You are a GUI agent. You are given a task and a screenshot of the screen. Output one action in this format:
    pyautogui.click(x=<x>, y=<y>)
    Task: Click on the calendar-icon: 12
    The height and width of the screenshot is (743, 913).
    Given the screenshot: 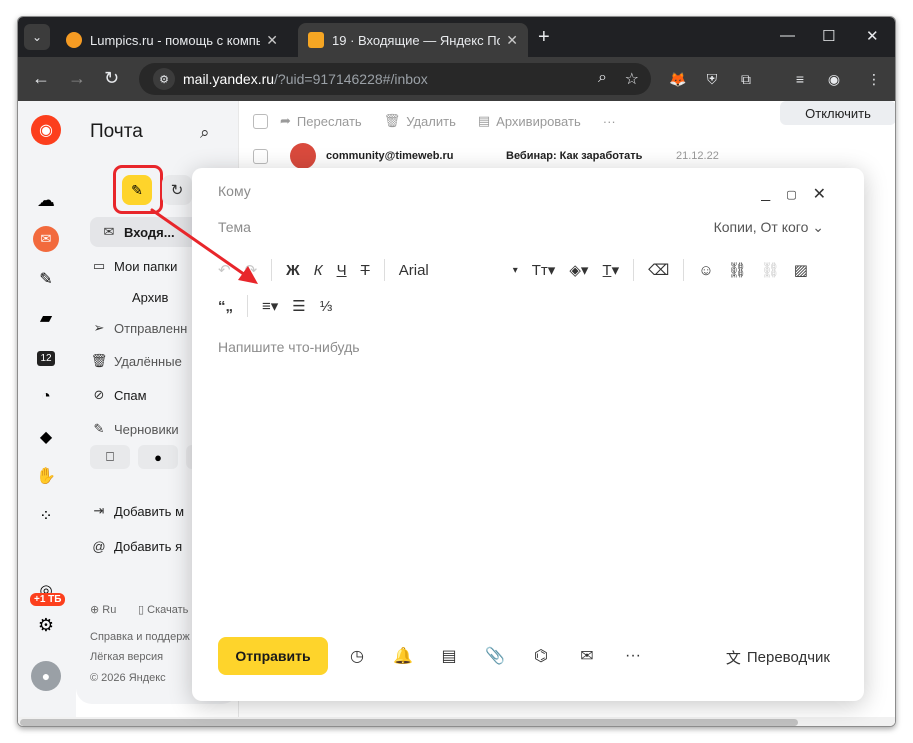 What is the action you would take?
    pyautogui.click(x=46, y=358)
    